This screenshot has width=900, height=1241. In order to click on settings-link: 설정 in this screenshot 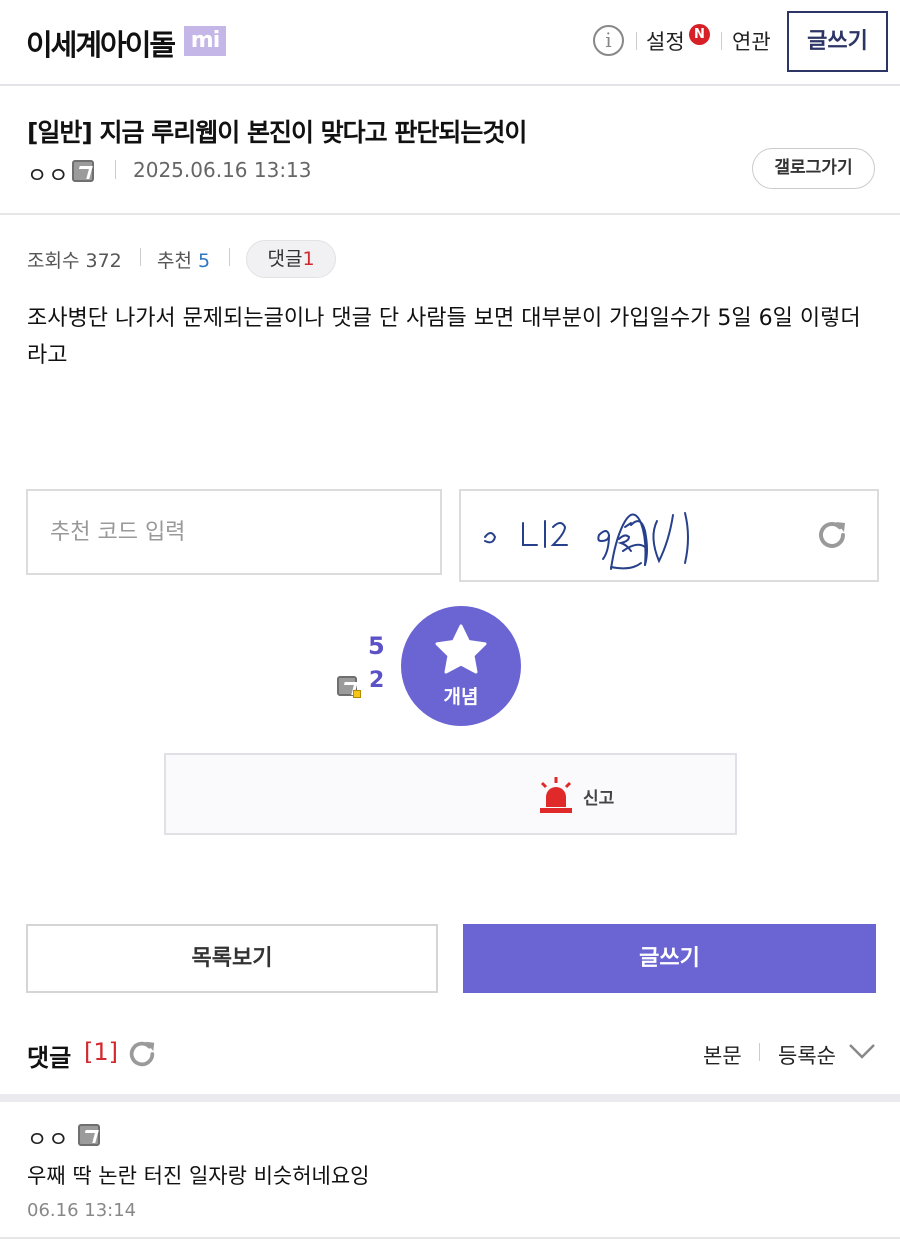, I will do `click(665, 41)`.